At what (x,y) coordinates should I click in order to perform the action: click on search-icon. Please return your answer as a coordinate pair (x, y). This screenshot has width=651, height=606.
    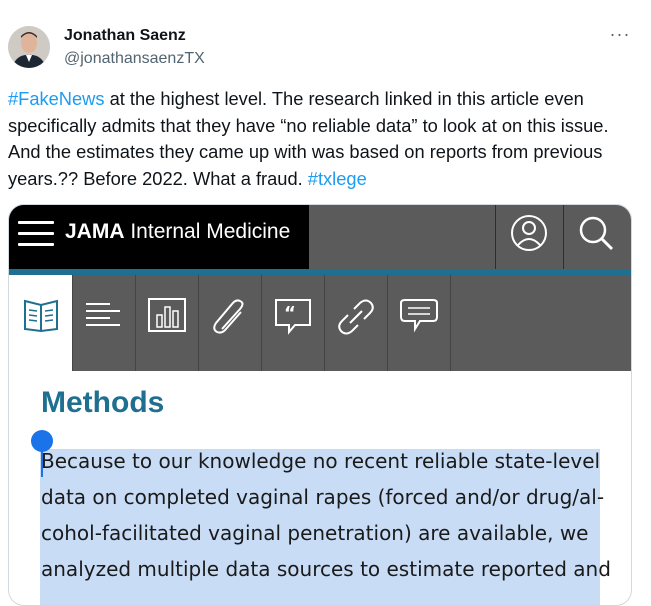
    Looking at the image, I should click on (596, 237).